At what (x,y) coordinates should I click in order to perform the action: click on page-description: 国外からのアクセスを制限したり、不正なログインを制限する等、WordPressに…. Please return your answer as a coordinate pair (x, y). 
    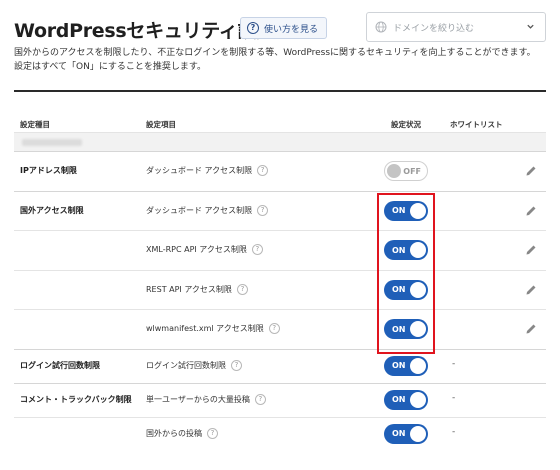
    Looking at the image, I should click on (279, 60).